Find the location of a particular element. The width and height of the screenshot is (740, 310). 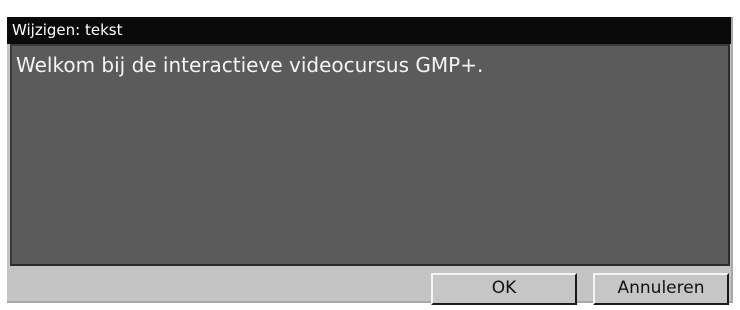

window-title: Wijzigen: tekst is located at coordinates (67, 30).